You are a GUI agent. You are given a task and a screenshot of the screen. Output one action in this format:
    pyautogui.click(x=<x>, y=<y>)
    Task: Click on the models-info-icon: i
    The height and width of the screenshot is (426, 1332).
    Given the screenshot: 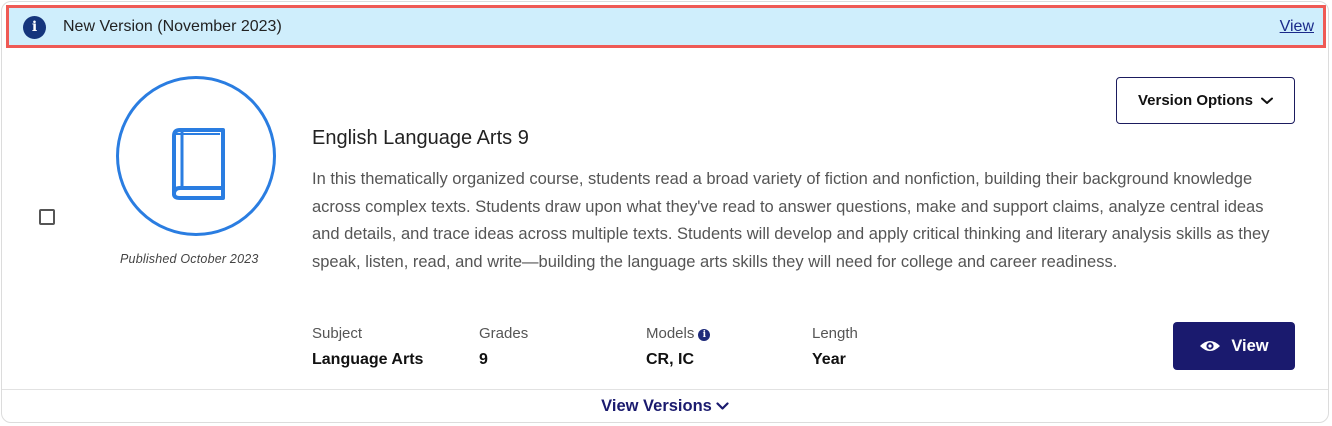 What is the action you would take?
    pyautogui.click(x=704, y=335)
    